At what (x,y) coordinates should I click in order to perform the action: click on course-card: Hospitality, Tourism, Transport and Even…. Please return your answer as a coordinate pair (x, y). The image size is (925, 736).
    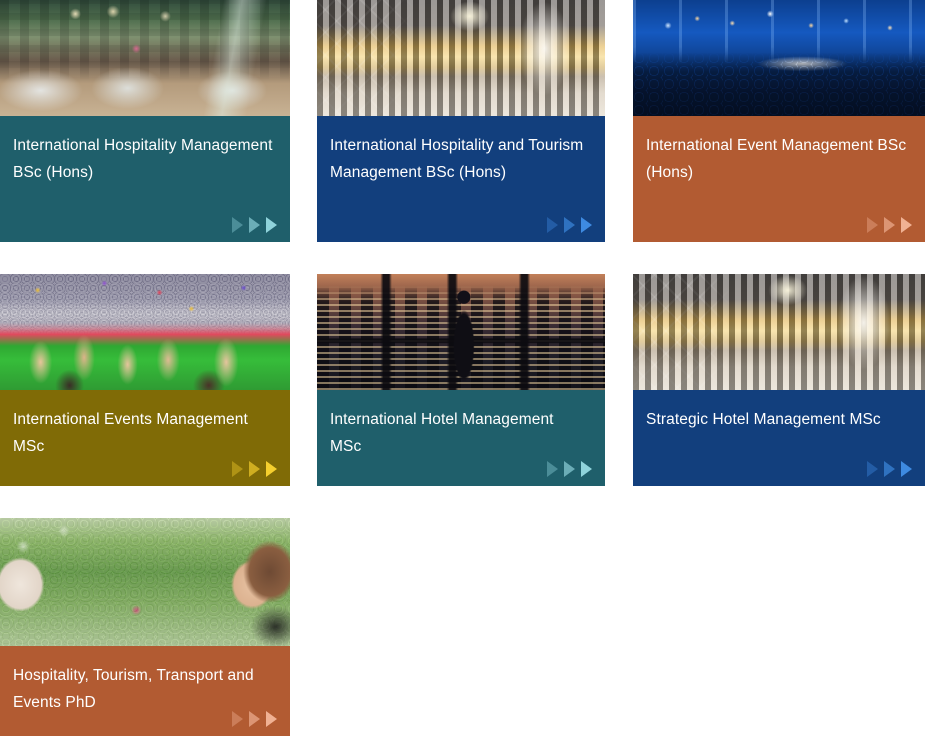
    Looking at the image, I should click on (145, 627).